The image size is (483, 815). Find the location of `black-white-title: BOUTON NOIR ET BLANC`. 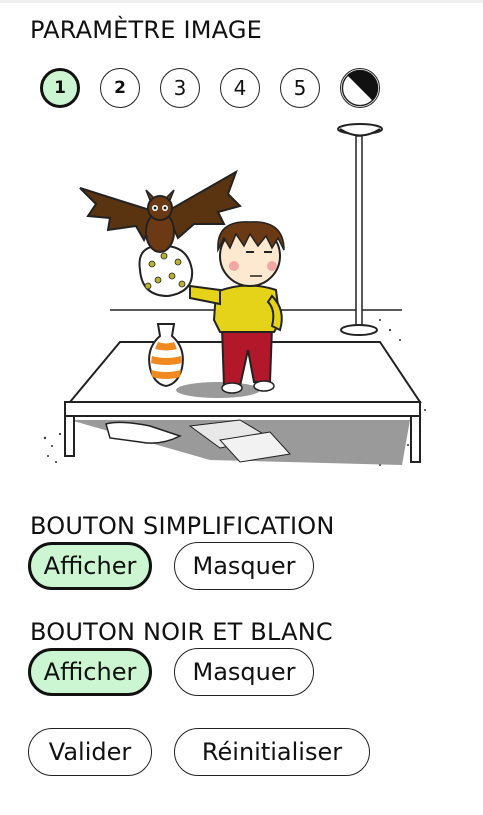

black-white-title: BOUTON NOIR ET BLANC is located at coordinates (181, 632).